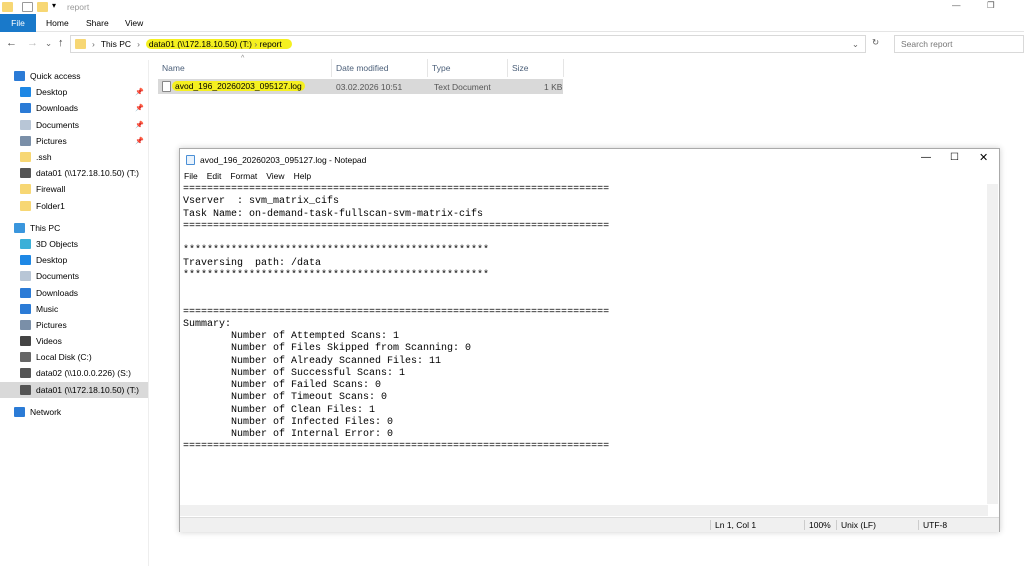 The width and height of the screenshot is (1024, 566). I want to click on nav-item: data02 (\\10.0.0.226) (S:), so click(74, 373).